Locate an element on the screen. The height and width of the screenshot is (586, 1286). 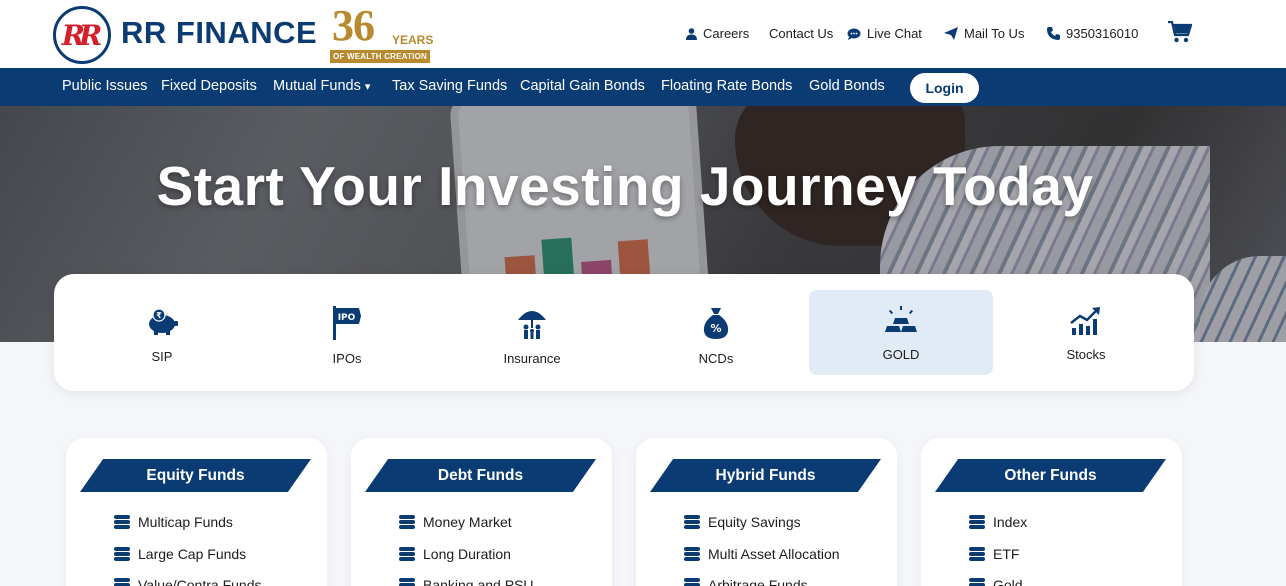
list-item: Multi Asset Allocation is located at coordinates (762, 554).